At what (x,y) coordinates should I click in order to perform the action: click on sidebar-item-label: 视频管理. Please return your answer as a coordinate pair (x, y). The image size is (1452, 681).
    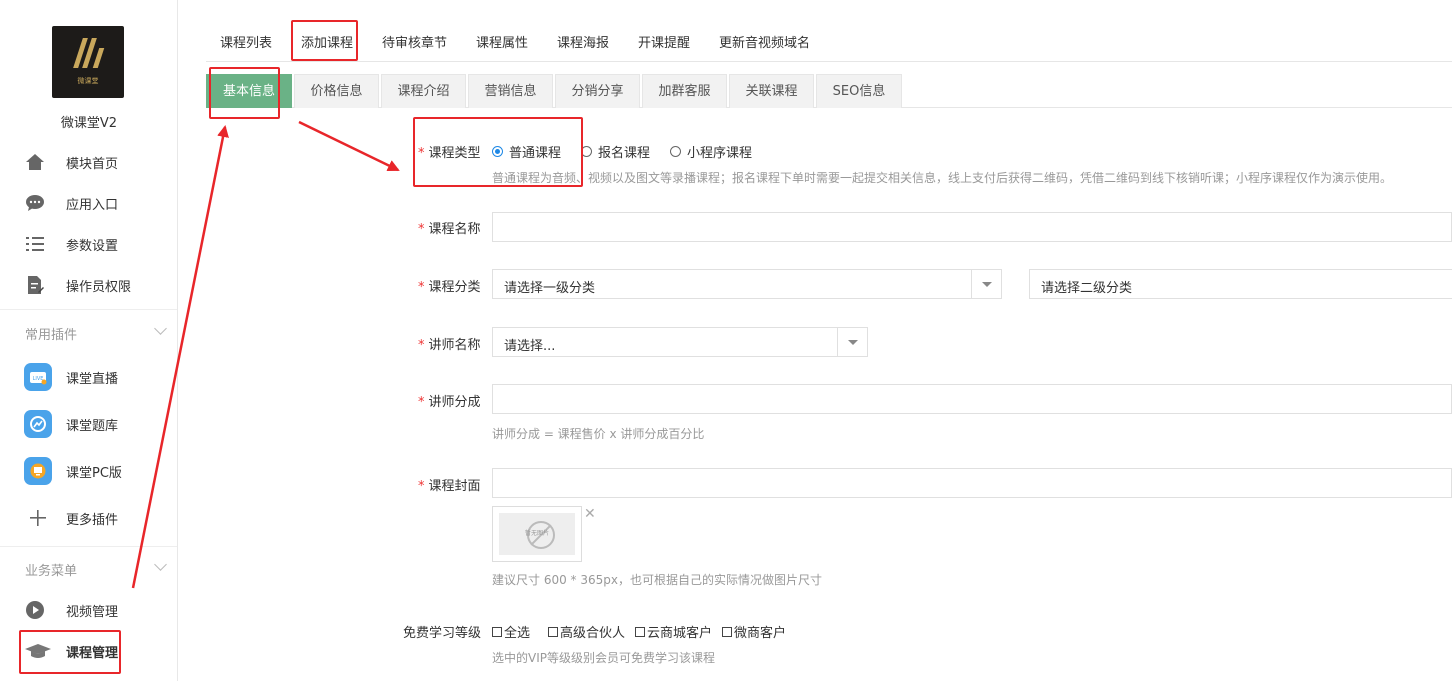
    Looking at the image, I should click on (92, 612).